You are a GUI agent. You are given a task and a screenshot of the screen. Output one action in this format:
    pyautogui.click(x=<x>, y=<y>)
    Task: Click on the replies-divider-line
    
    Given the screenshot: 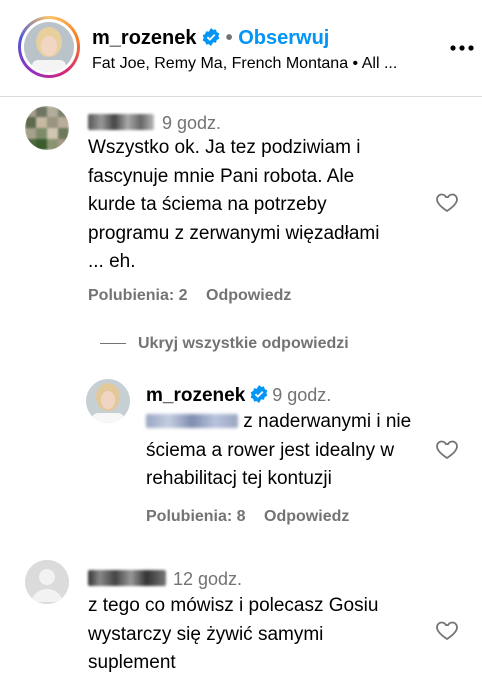 What is the action you would take?
    pyautogui.click(x=113, y=343)
    